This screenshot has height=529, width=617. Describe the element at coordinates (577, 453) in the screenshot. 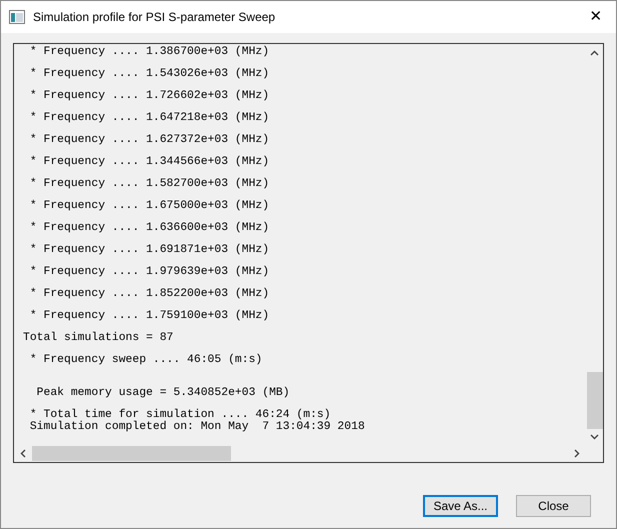

I see `scroll-right-icon` at that location.